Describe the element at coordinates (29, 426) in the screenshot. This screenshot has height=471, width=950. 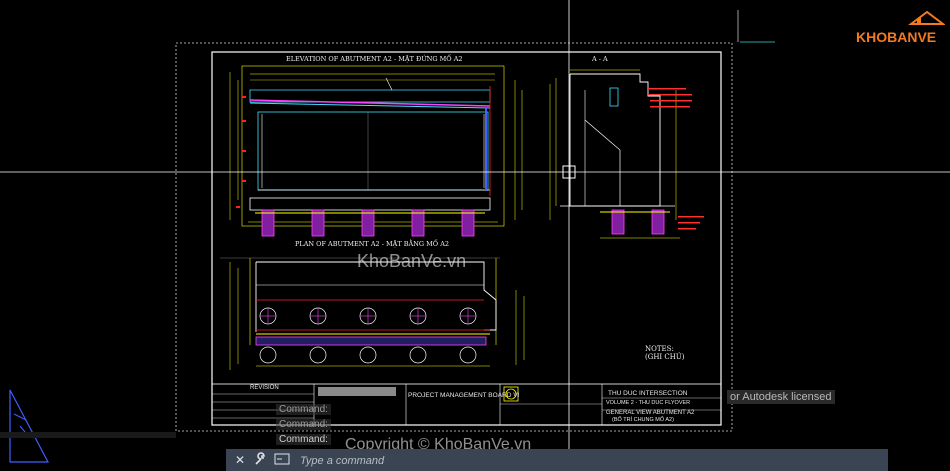
I see `ucs-icon` at that location.